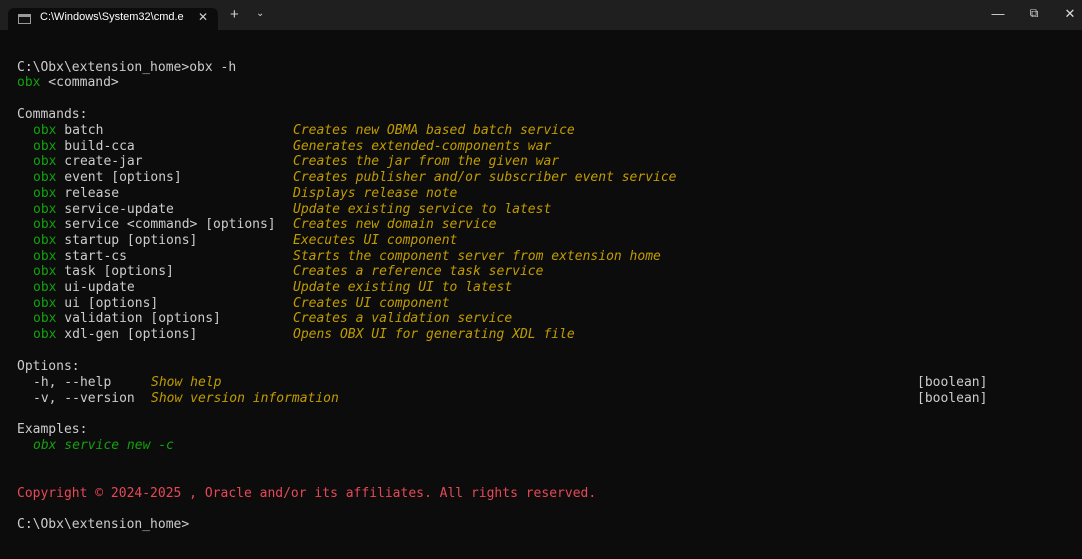 This screenshot has width=1082, height=559. I want to click on usage-line: obx <command>, so click(68, 83).